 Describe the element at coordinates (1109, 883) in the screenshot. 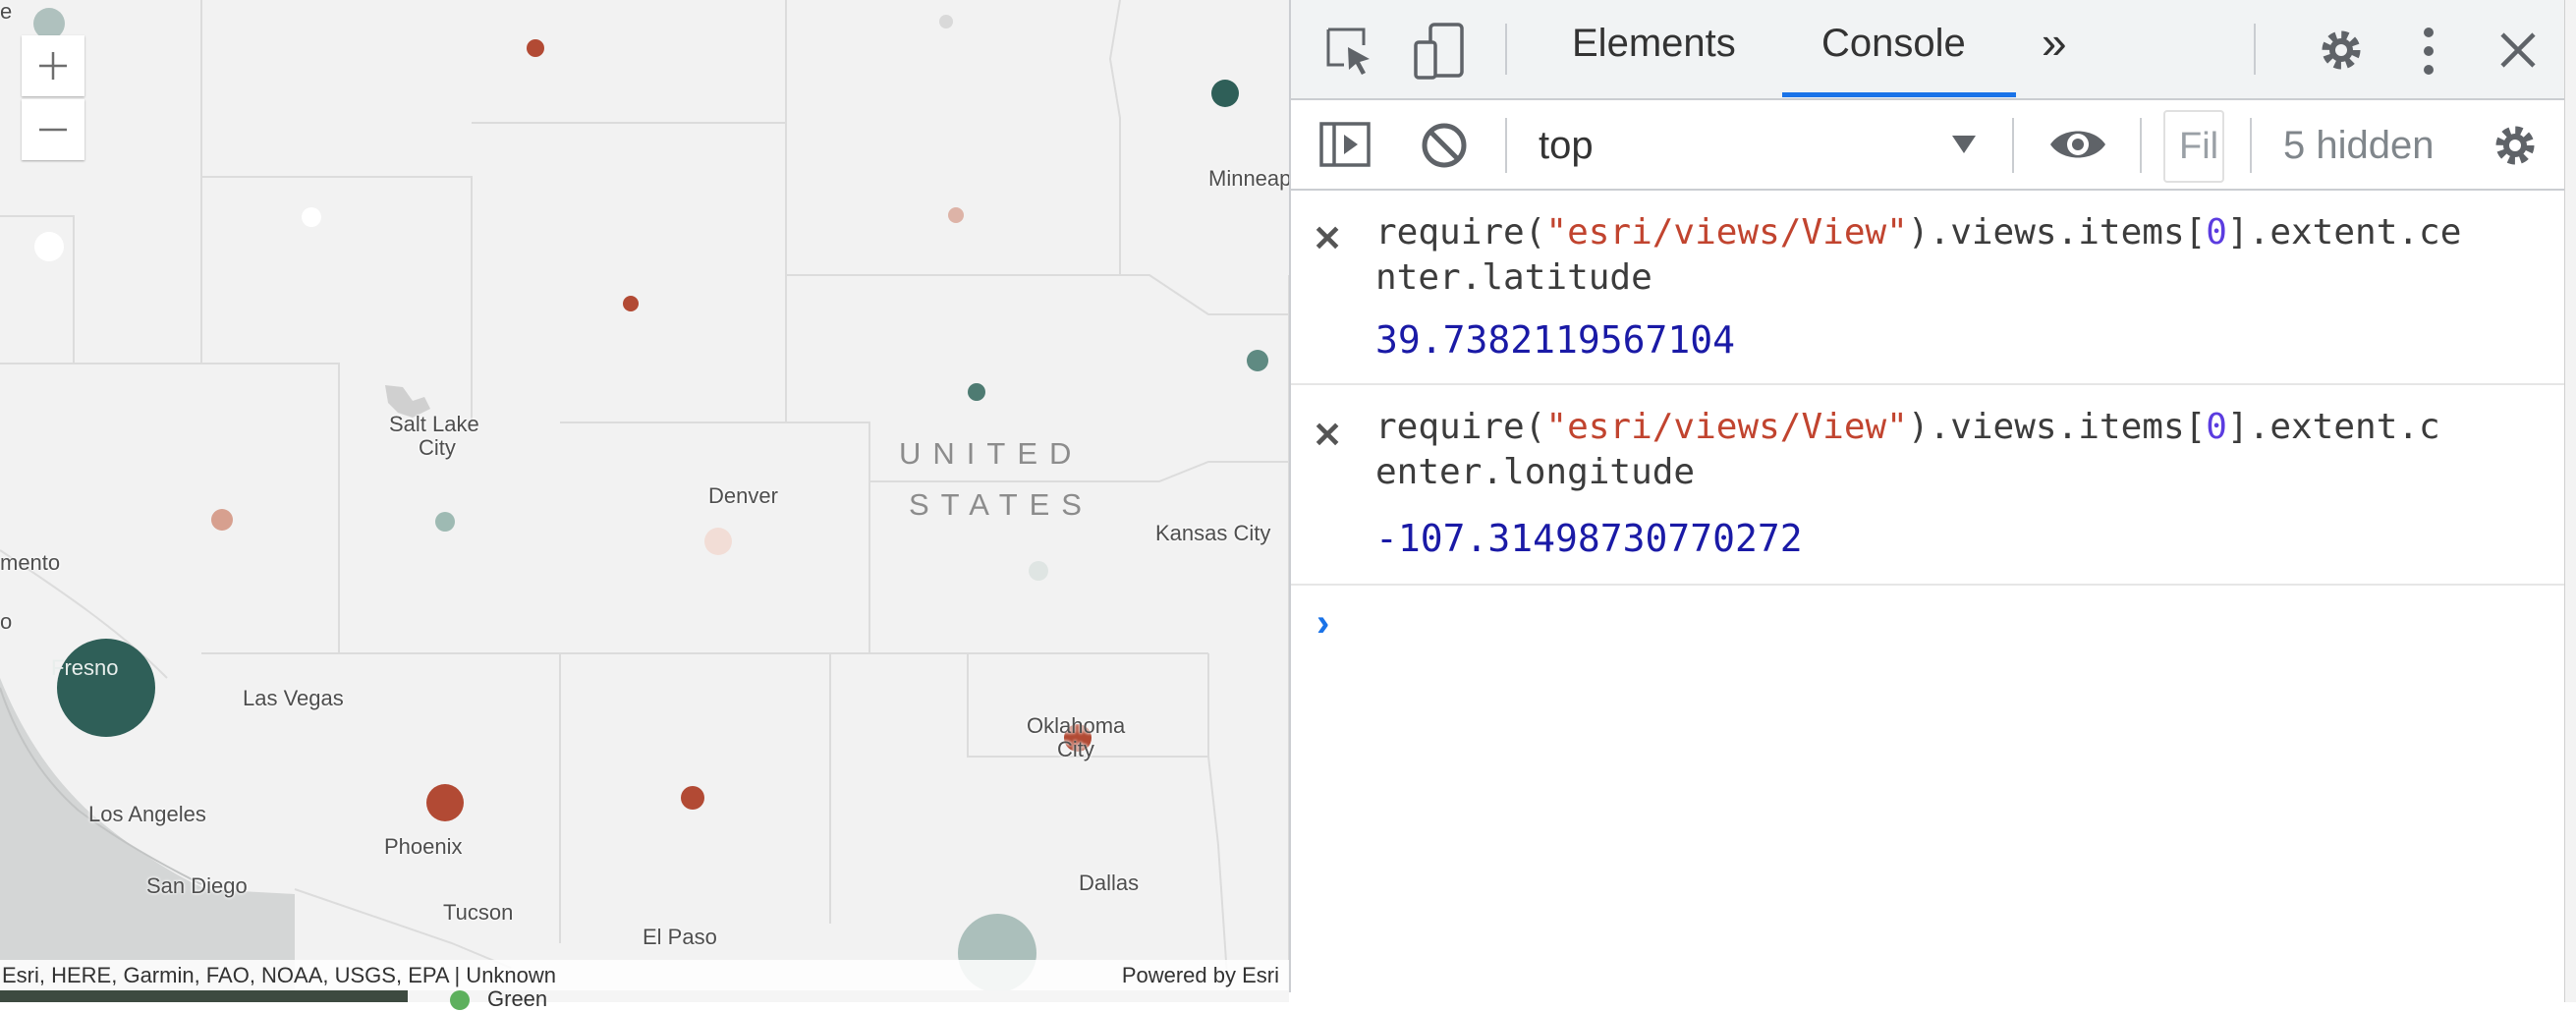

I see `city-label-dallas: Dallas` at that location.